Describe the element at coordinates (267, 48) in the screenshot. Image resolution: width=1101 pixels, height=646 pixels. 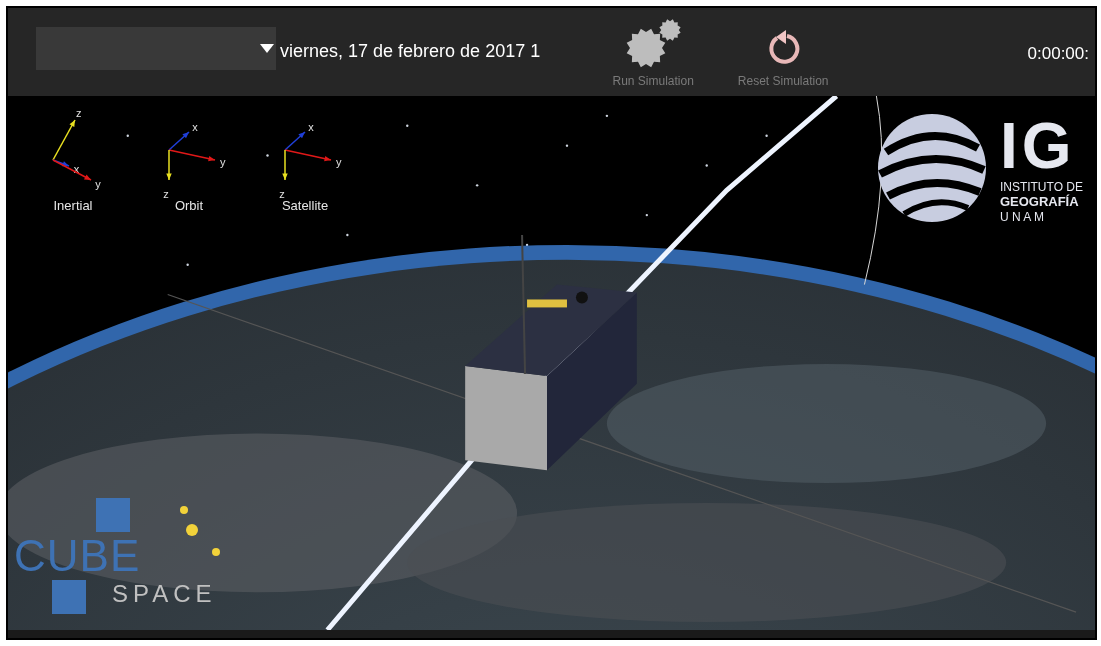
I see `dropdown-caret-icon` at that location.